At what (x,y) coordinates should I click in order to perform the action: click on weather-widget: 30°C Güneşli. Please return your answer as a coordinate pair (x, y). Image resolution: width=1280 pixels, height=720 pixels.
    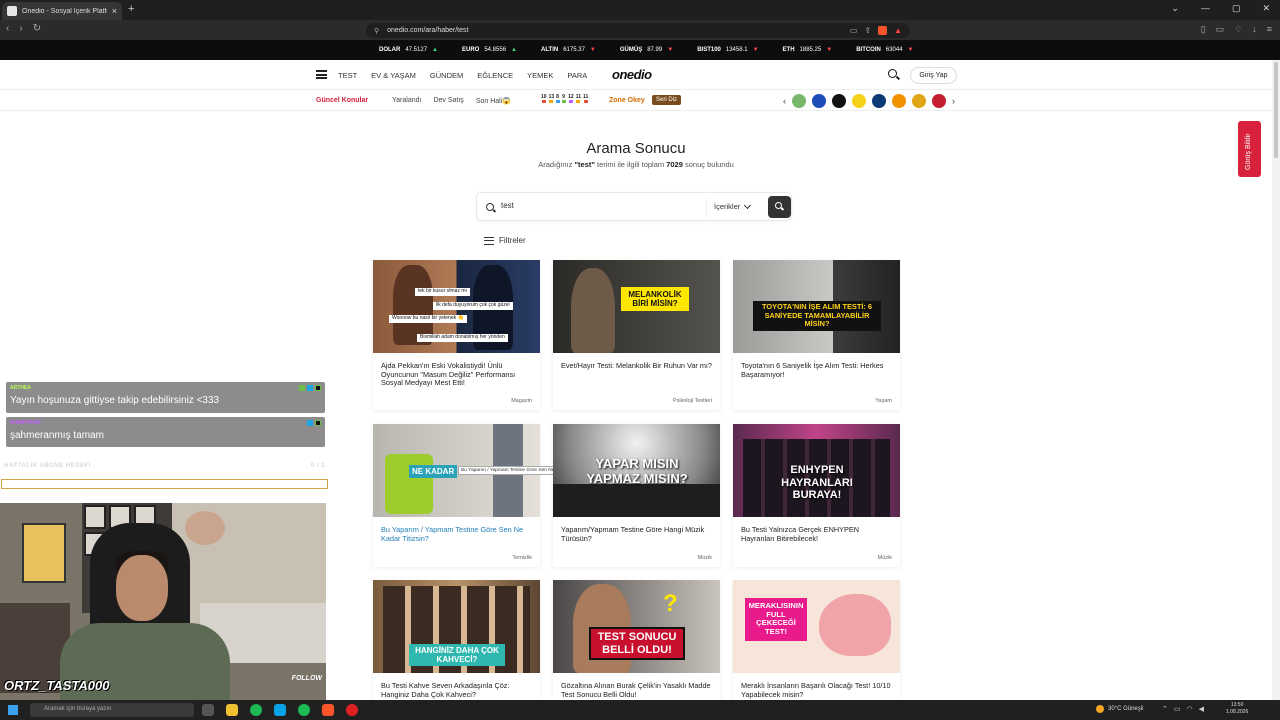
    Looking at the image, I should click on (1119, 709).